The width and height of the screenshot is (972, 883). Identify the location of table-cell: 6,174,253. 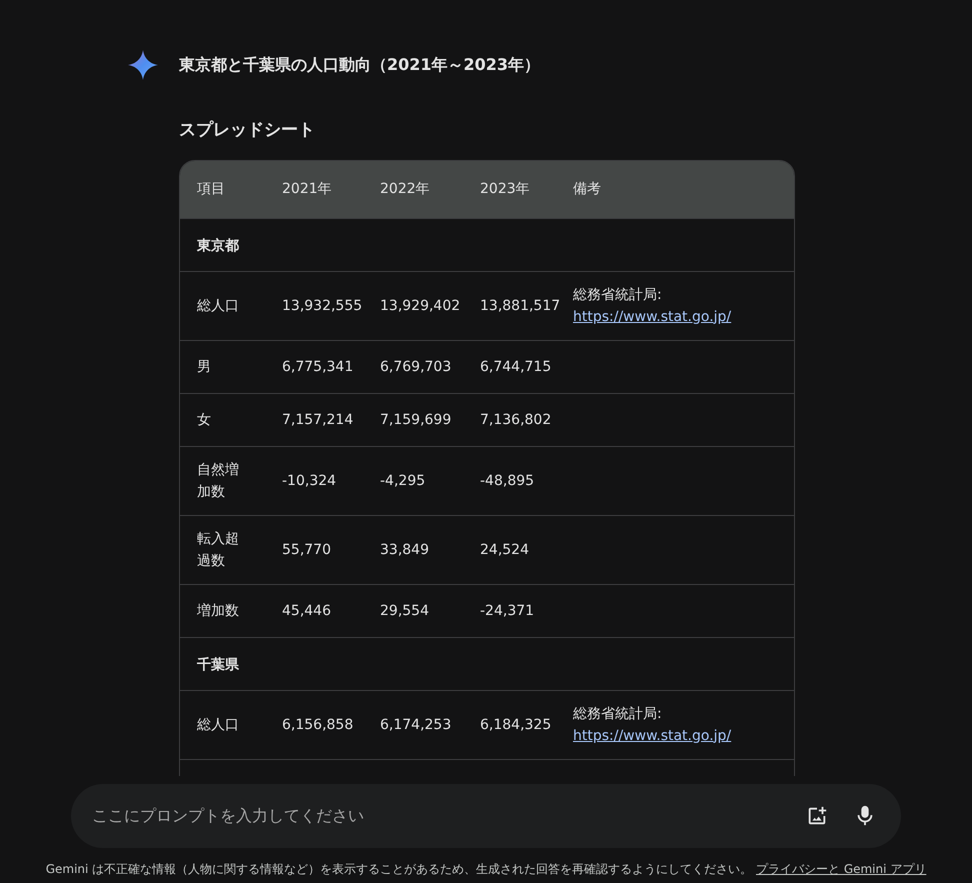
(416, 724).